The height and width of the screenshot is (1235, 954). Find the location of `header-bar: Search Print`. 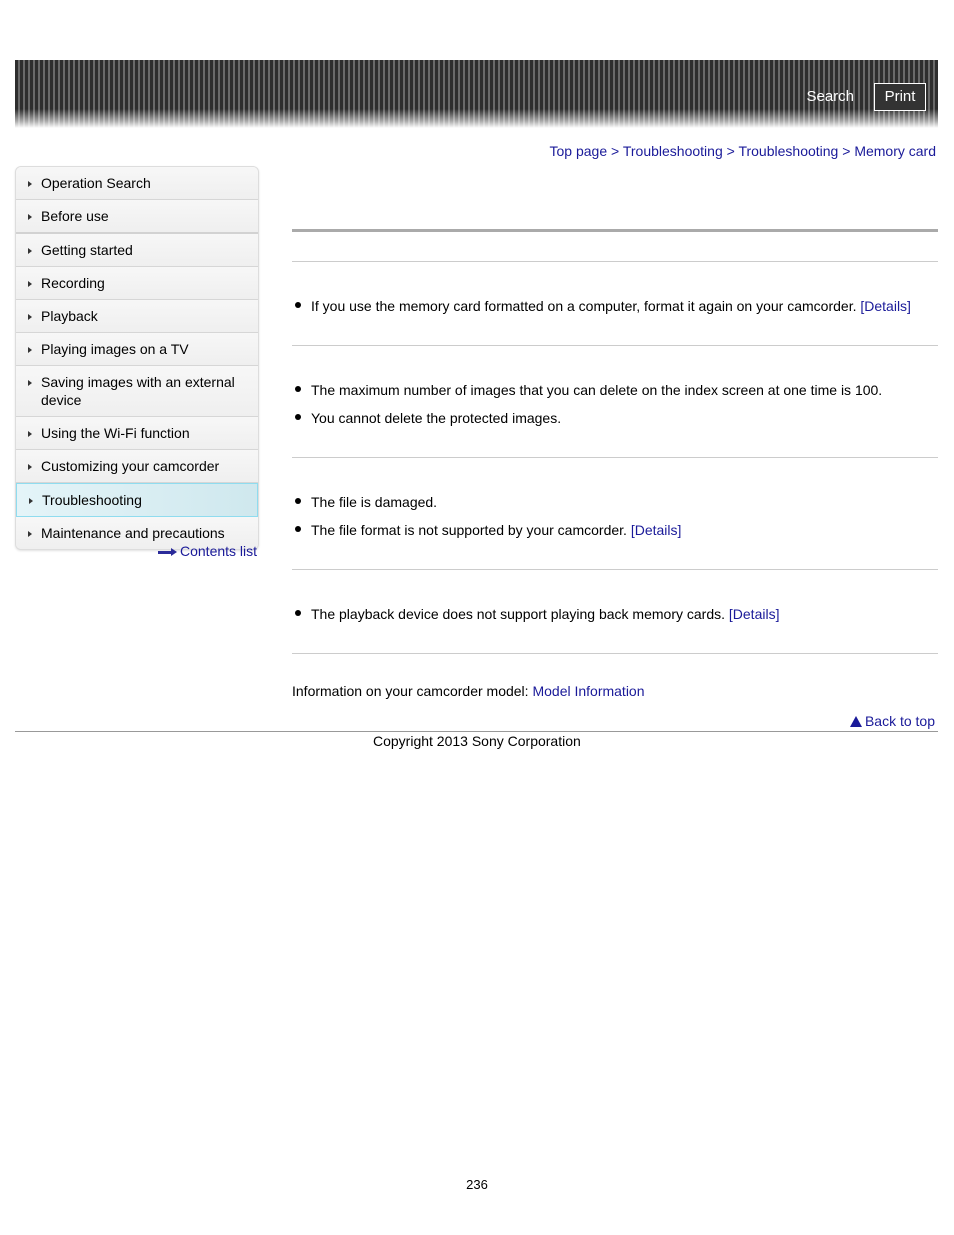

header-bar: Search Print is located at coordinates (476, 94).